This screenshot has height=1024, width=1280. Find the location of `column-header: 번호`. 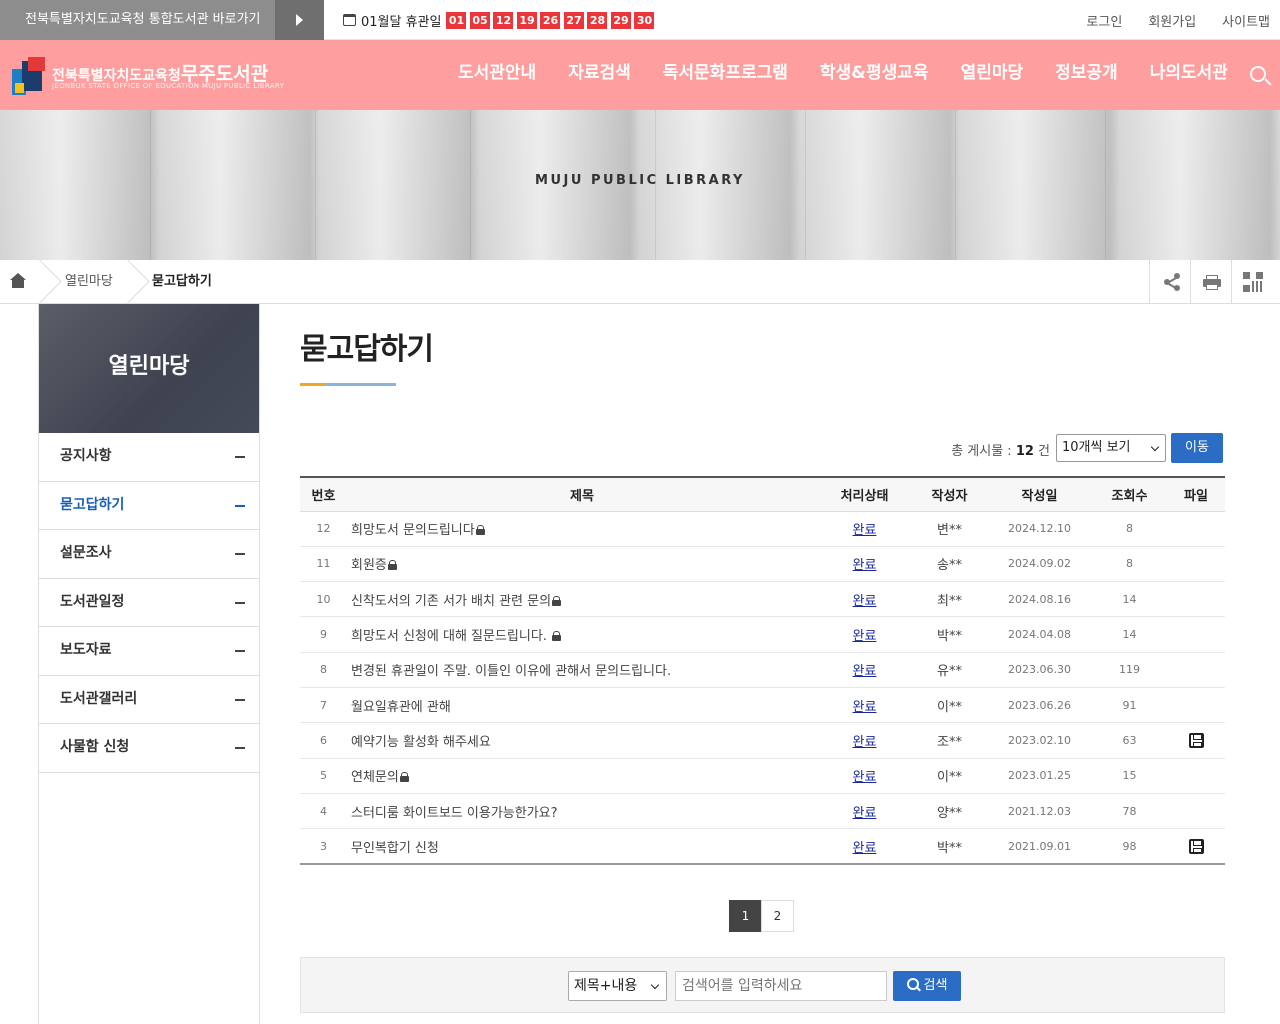

column-header: 번호 is located at coordinates (323, 494).